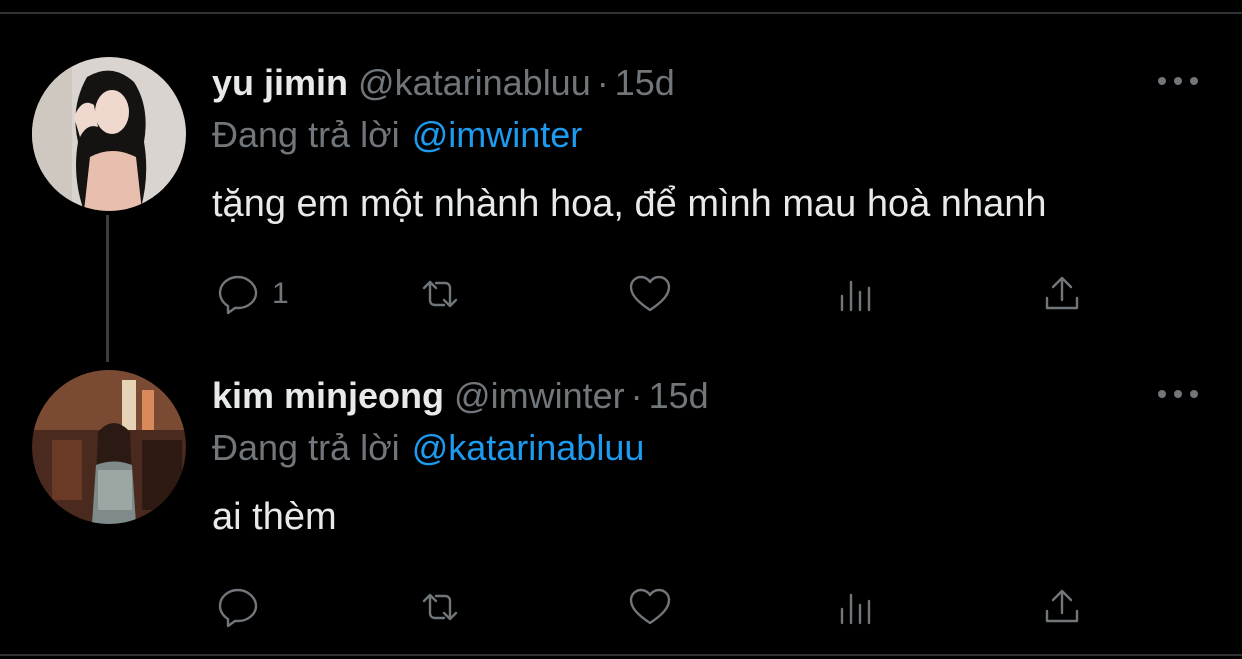 The width and height of the screenshot is (1242, 659). I want to click on replying-to: Đang trả lời @katarinabluu, so click(428, 448).